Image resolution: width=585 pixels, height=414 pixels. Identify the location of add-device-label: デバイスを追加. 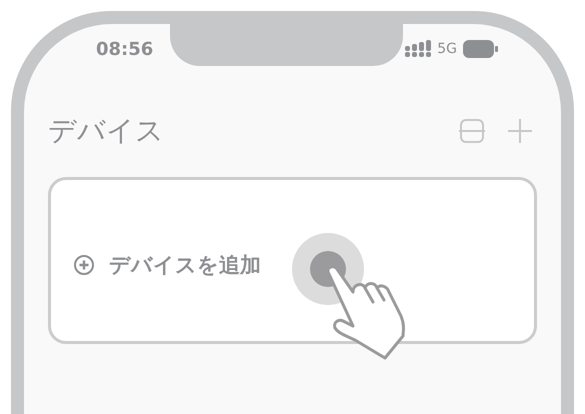
(185, 265).